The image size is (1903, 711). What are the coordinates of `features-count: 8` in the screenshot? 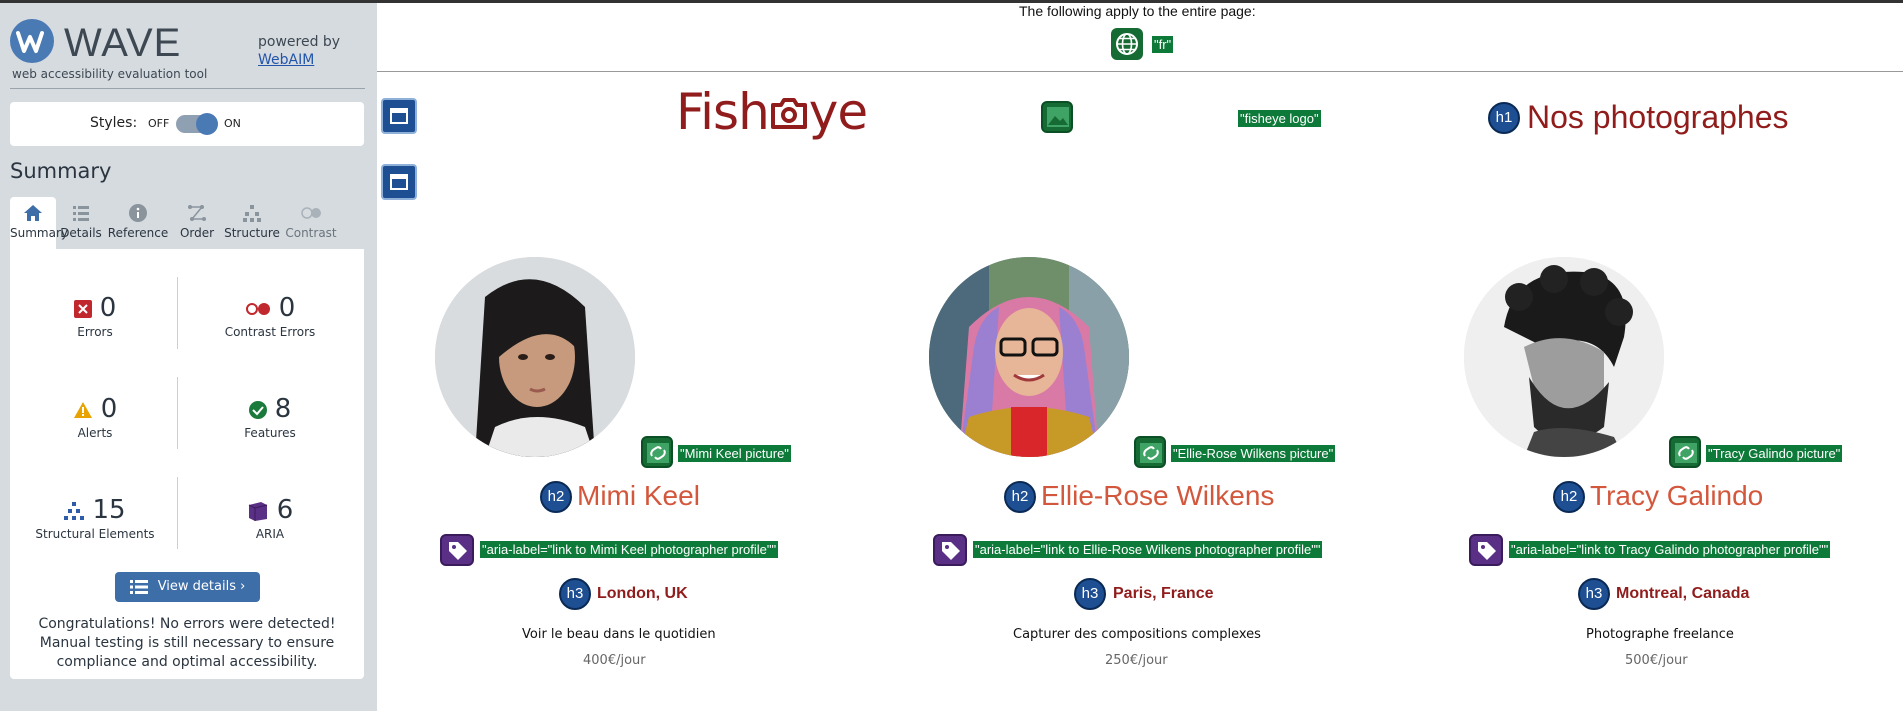 It's located at (283, 409).